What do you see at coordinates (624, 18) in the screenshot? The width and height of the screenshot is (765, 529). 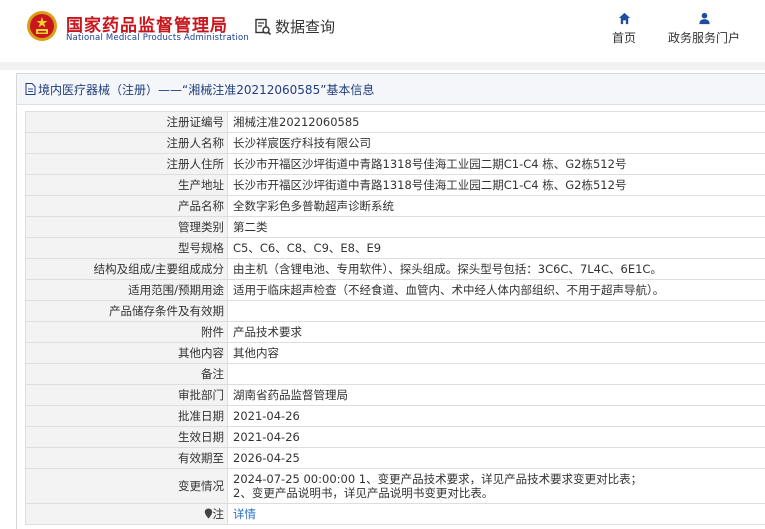 I see `home-icon` at bounding box center [624, 18].